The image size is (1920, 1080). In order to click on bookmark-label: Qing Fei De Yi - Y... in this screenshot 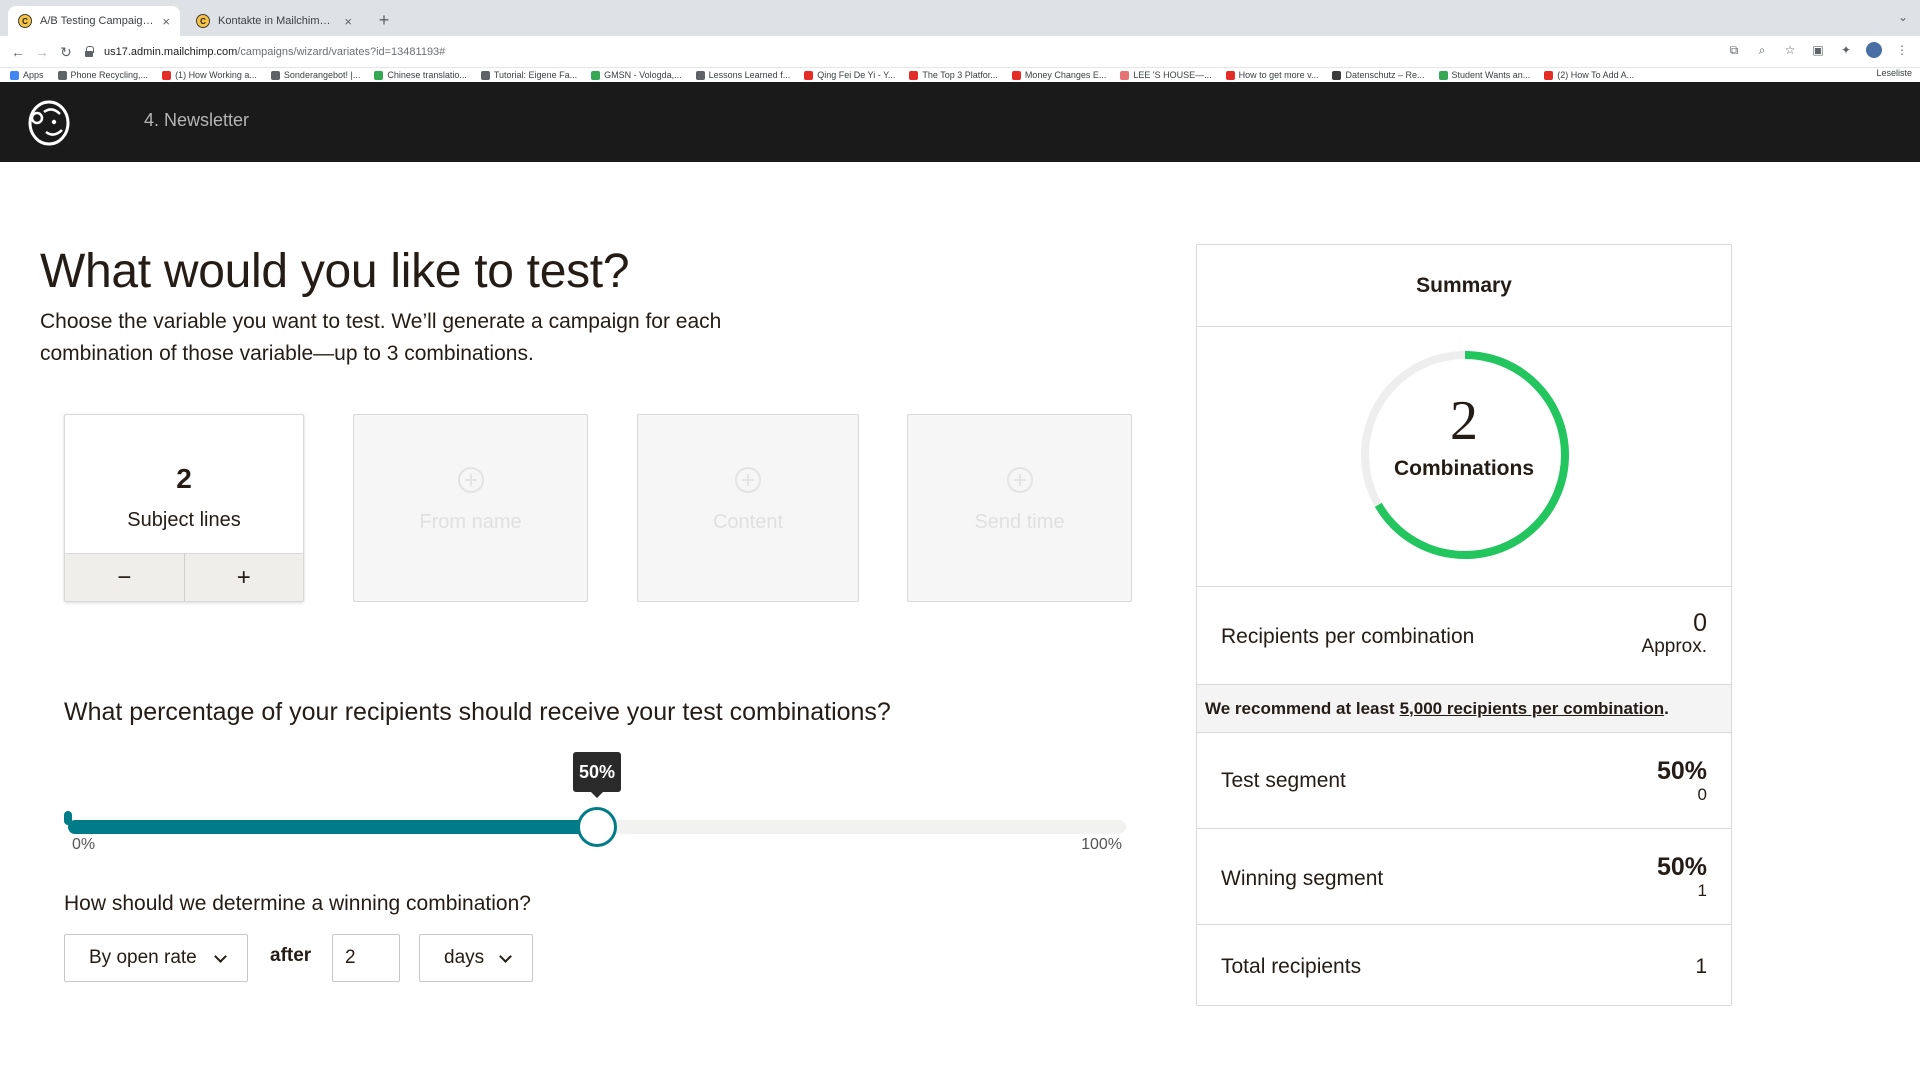, I will do `click(856, 75)`.